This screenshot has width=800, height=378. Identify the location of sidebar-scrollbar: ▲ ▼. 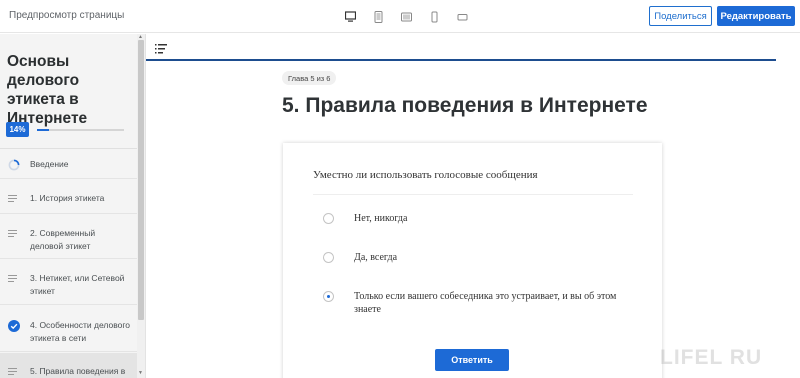
(141, 206).